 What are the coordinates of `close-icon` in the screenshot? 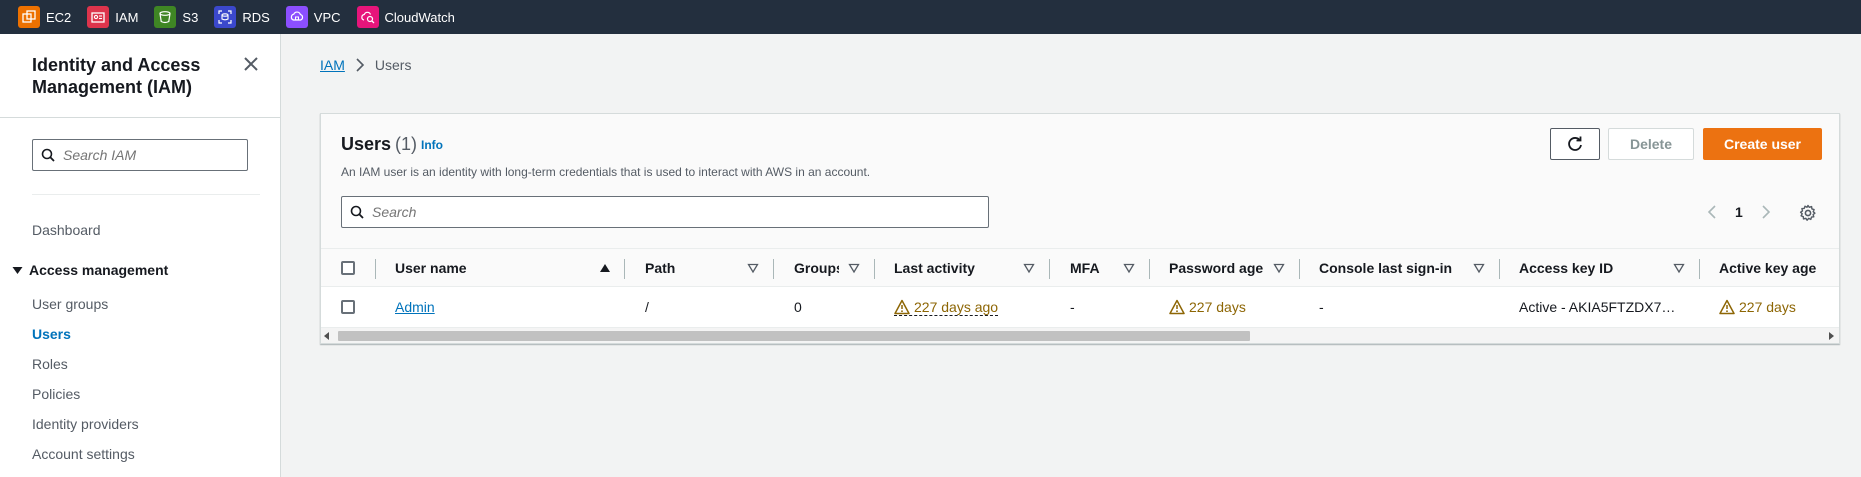 It's located at (251, 64).